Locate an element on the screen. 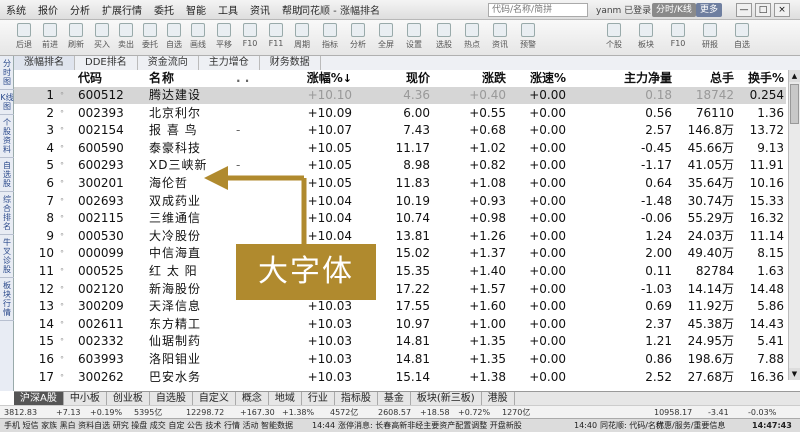  col-change-header: 涨跌 is located at coordinates (470, 78).